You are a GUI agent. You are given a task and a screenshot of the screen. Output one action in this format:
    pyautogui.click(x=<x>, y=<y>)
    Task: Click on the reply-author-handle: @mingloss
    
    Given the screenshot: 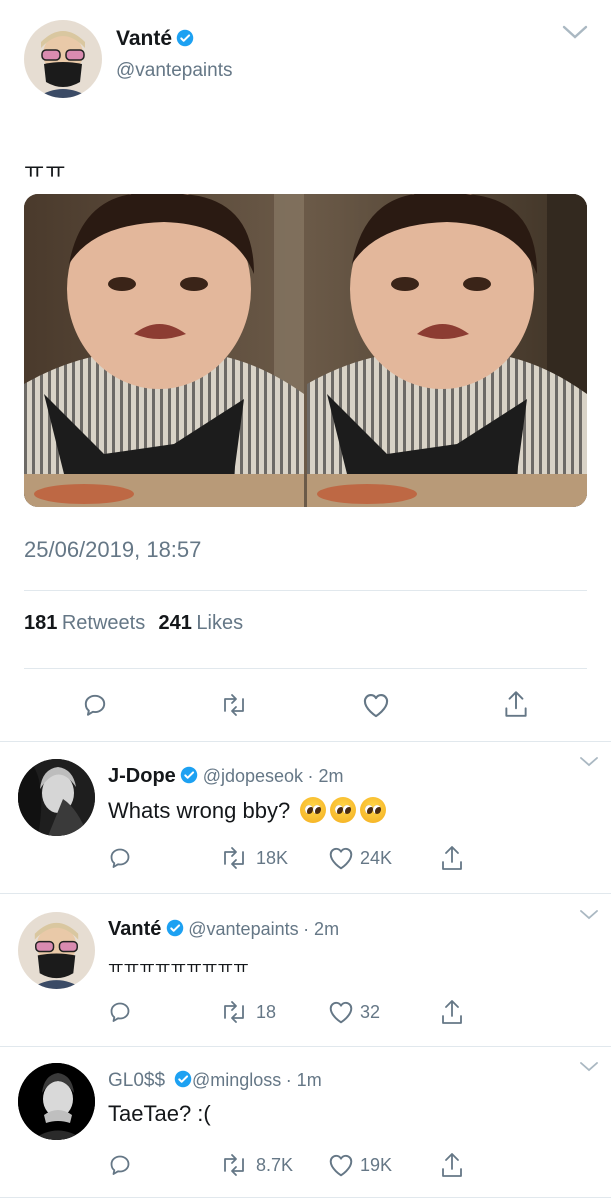 What is the action you would take?
    pyautogui.click(x=236, y=1080)
    